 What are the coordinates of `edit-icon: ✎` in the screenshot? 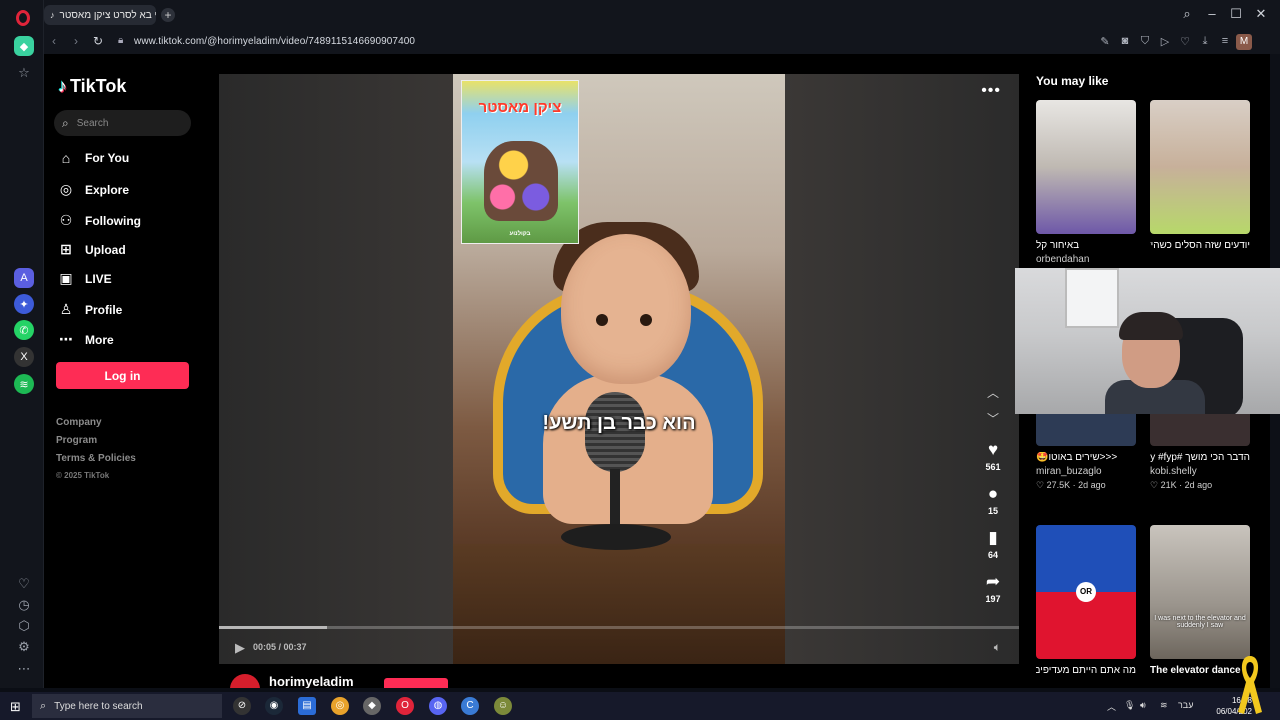 It's located at (1105, 41).